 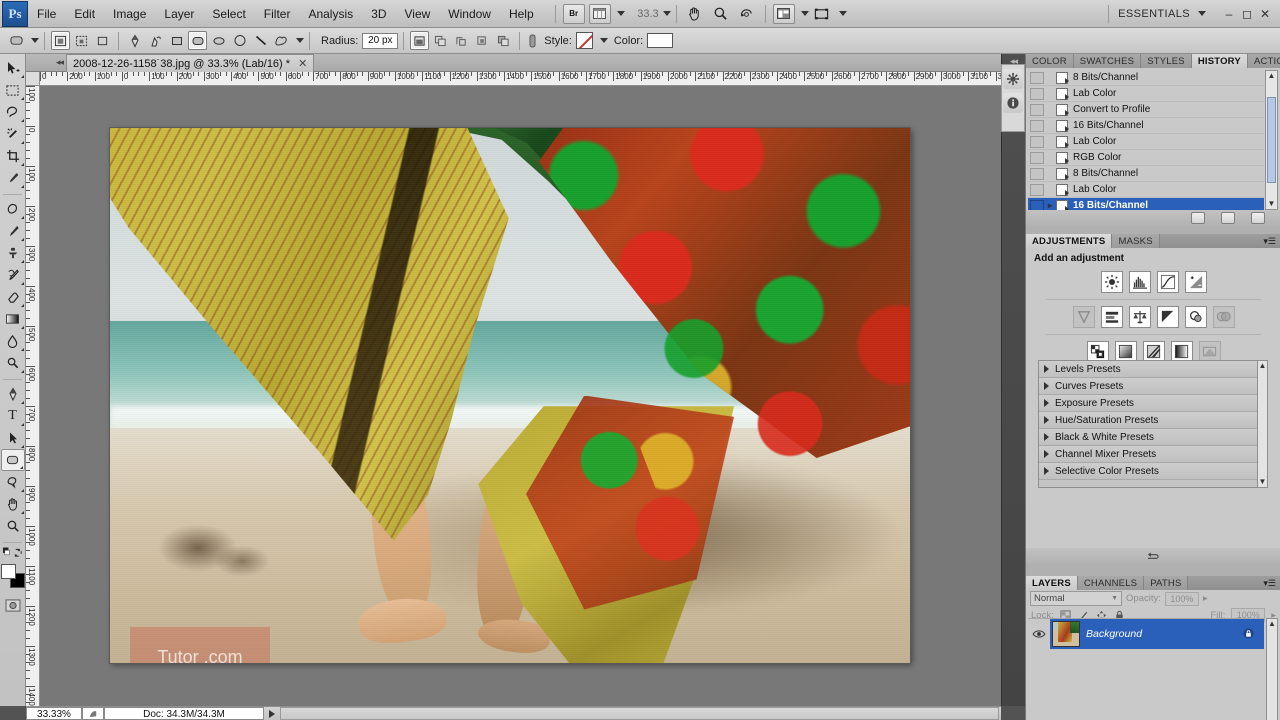 I want to click on black-and-white-button, so click(x=1167, y=317).